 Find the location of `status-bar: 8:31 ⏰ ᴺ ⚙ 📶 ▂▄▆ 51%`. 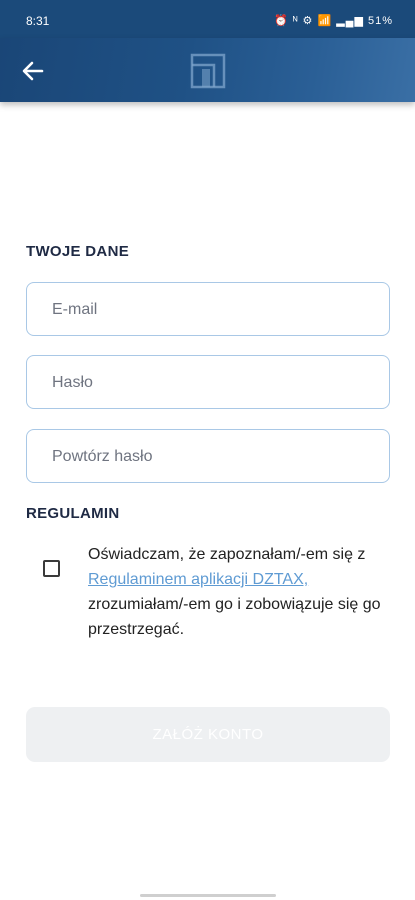

status-bar: 8:31 ⏰ ᴺ ⚙ 📶 ▂▄▆ 51% is located at coordinates (207, 19).